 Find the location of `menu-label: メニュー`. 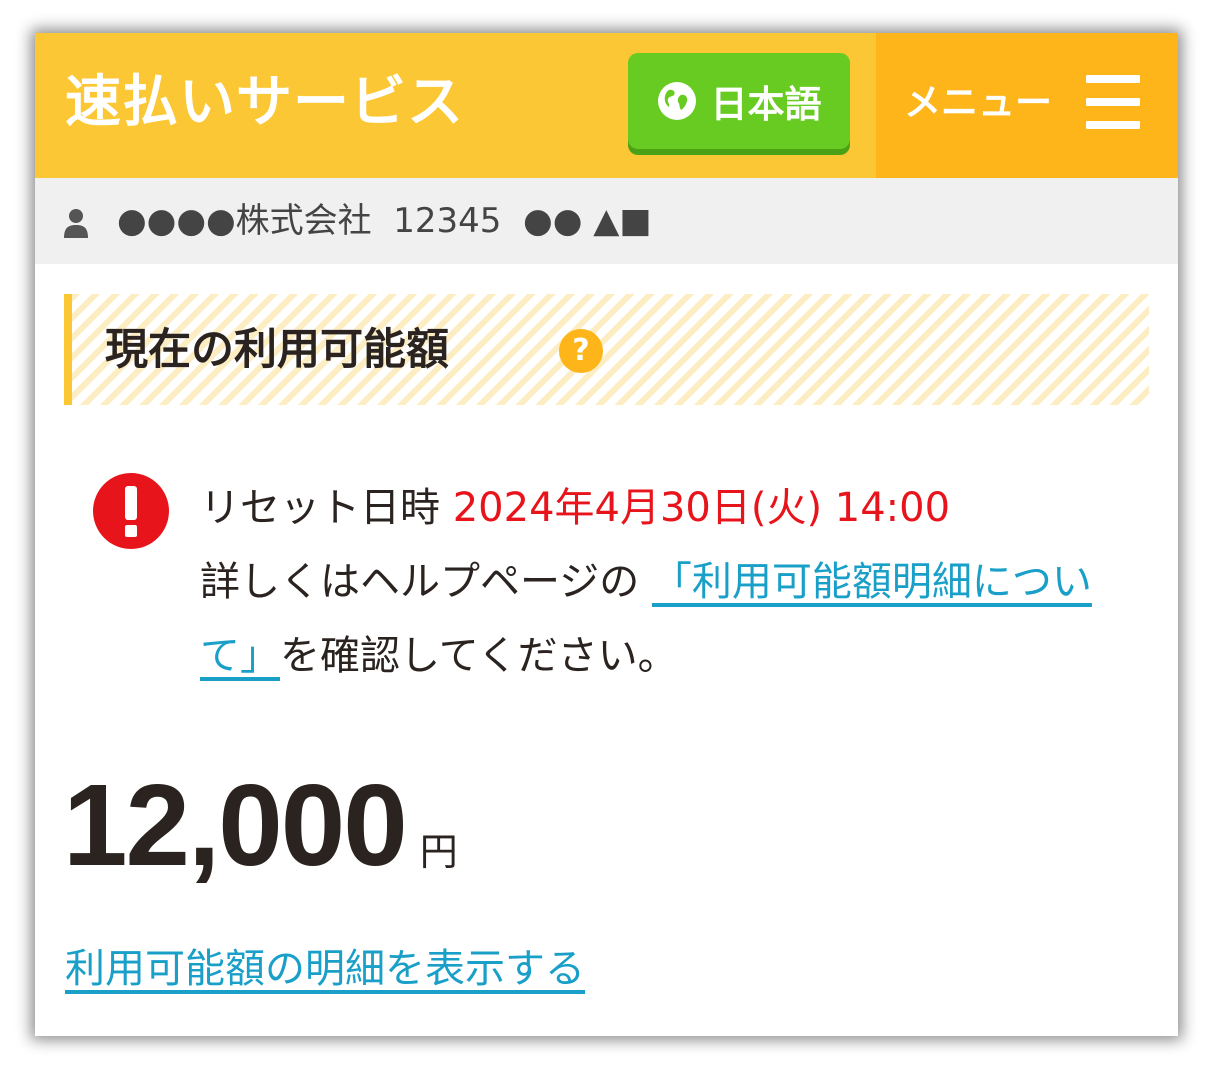

menu-label: メニュー is located at coordinates (978, 102).